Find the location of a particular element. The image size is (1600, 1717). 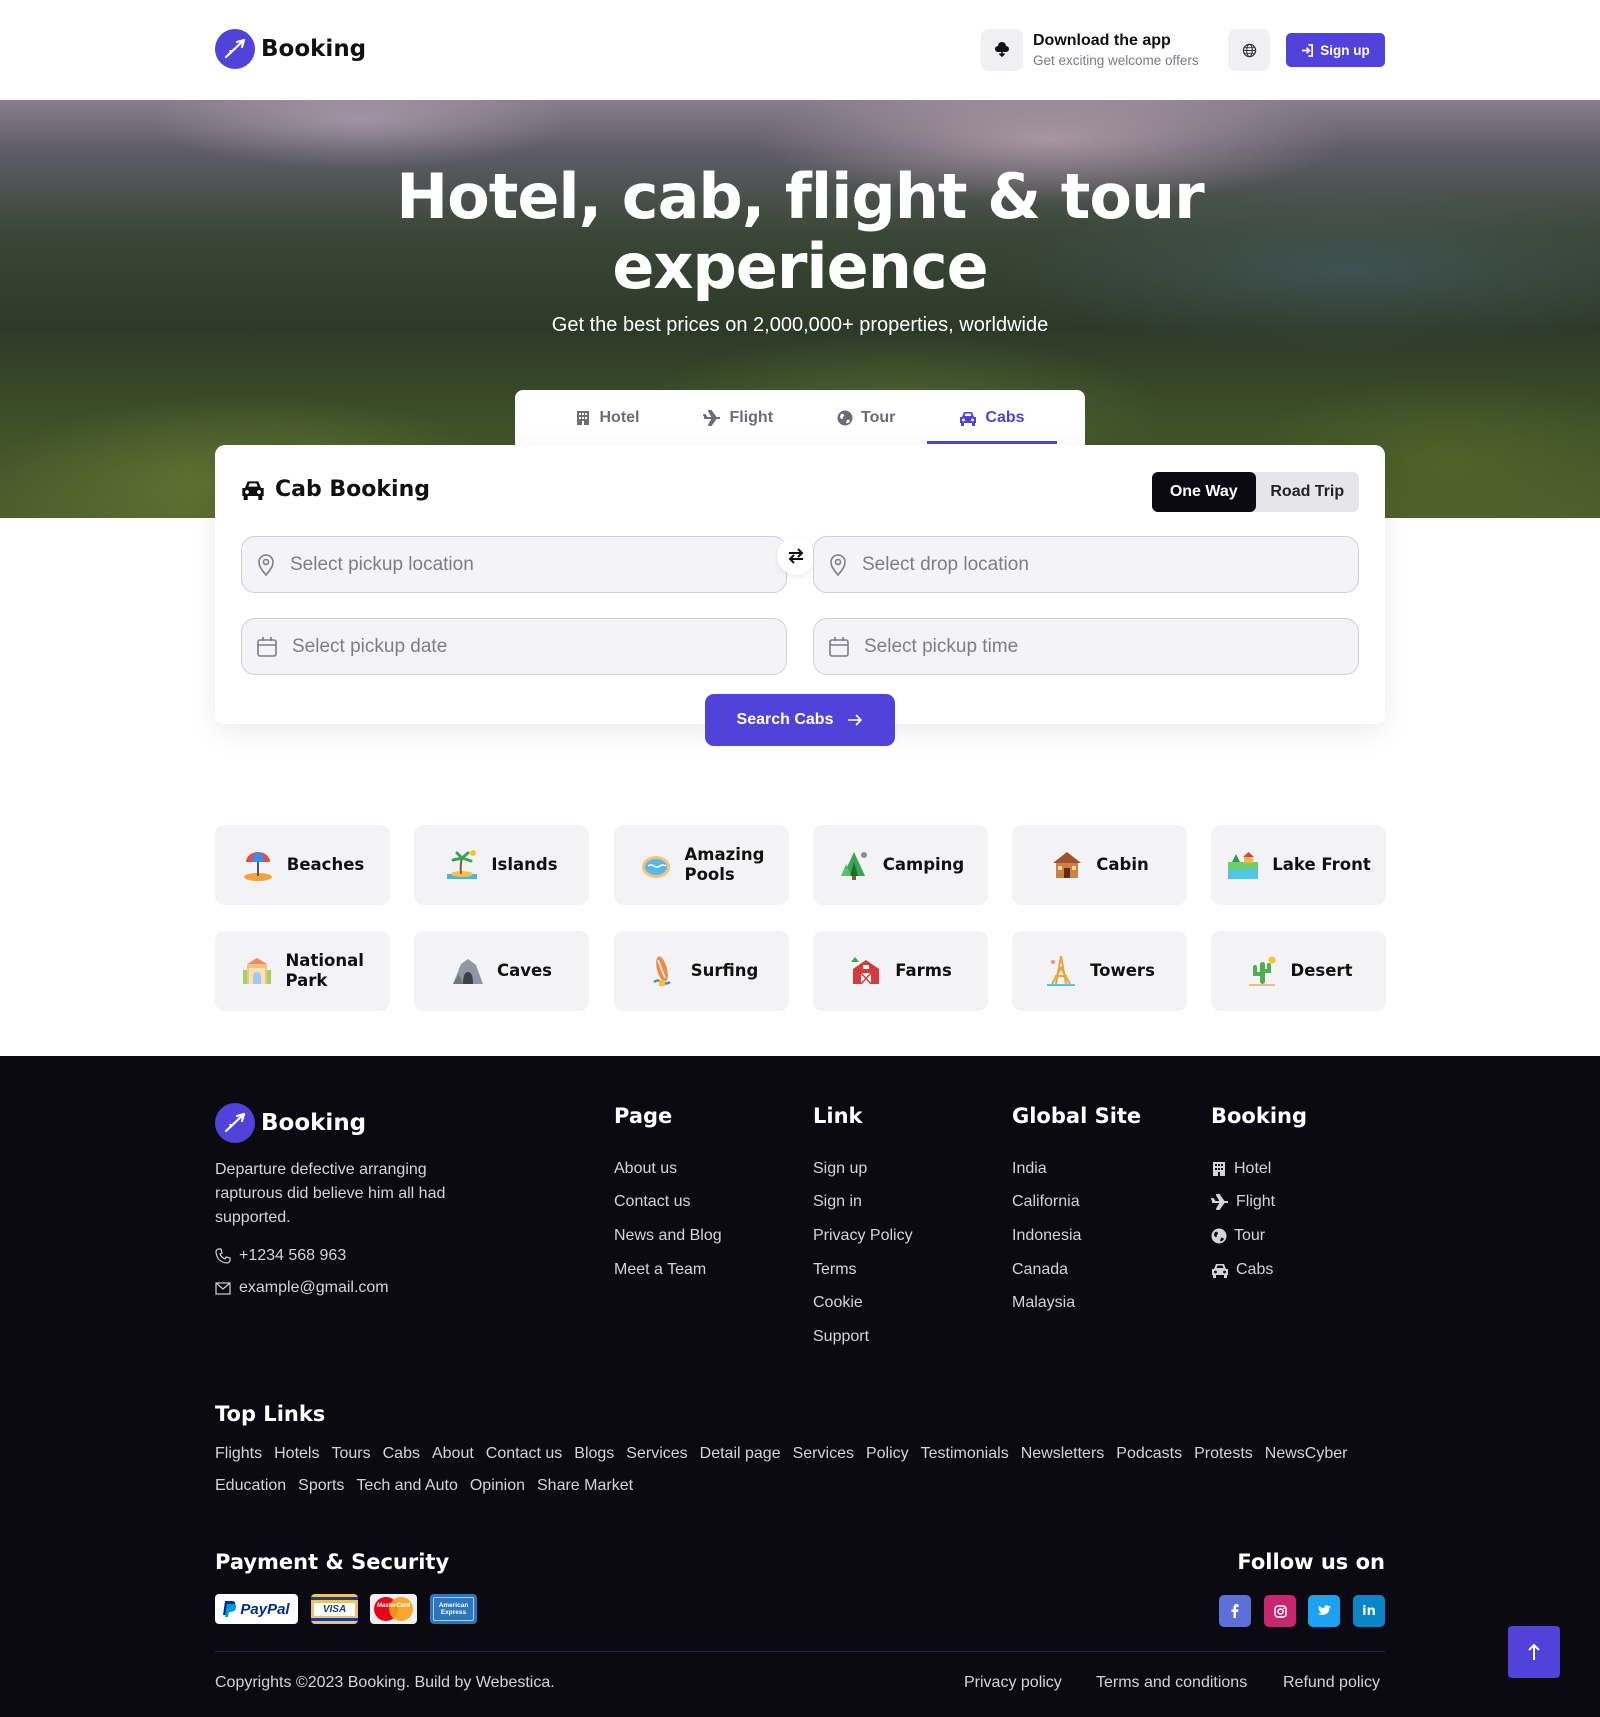

footer-link-hotel: Hotel is located at coordinates (1241, 1169).